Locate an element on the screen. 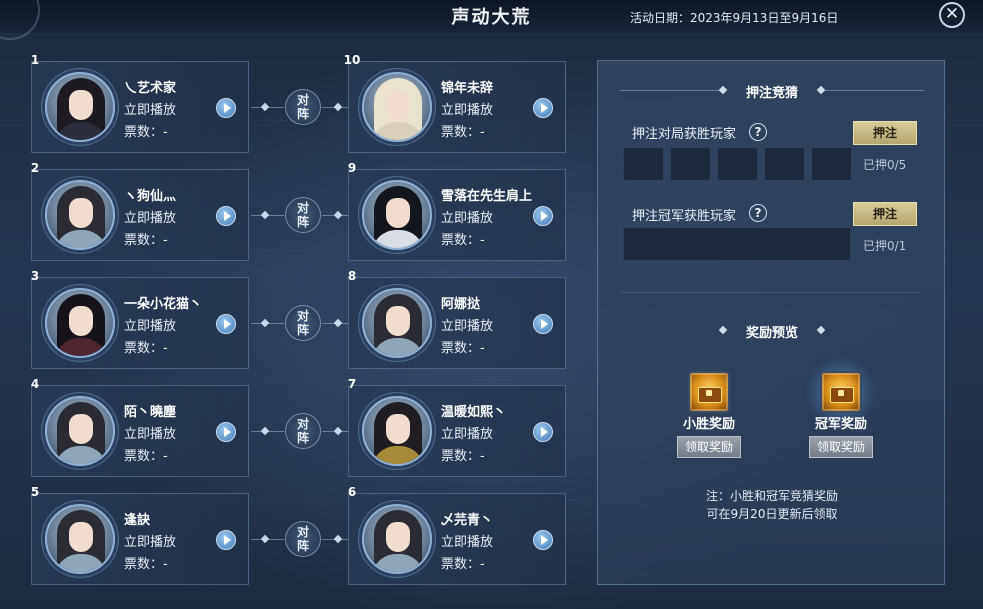  event-date: 活动日期：2023年9月13日至9月16日 is located at coordinates (734, 18).